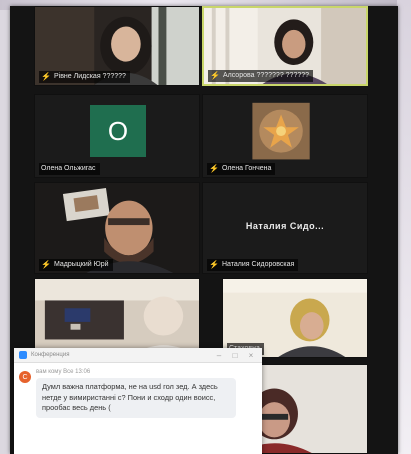  Describe the element at coordinates (241, 169) in the screenshot. I see `participant-name-label: ⚡ Олена Гончена` at that location.